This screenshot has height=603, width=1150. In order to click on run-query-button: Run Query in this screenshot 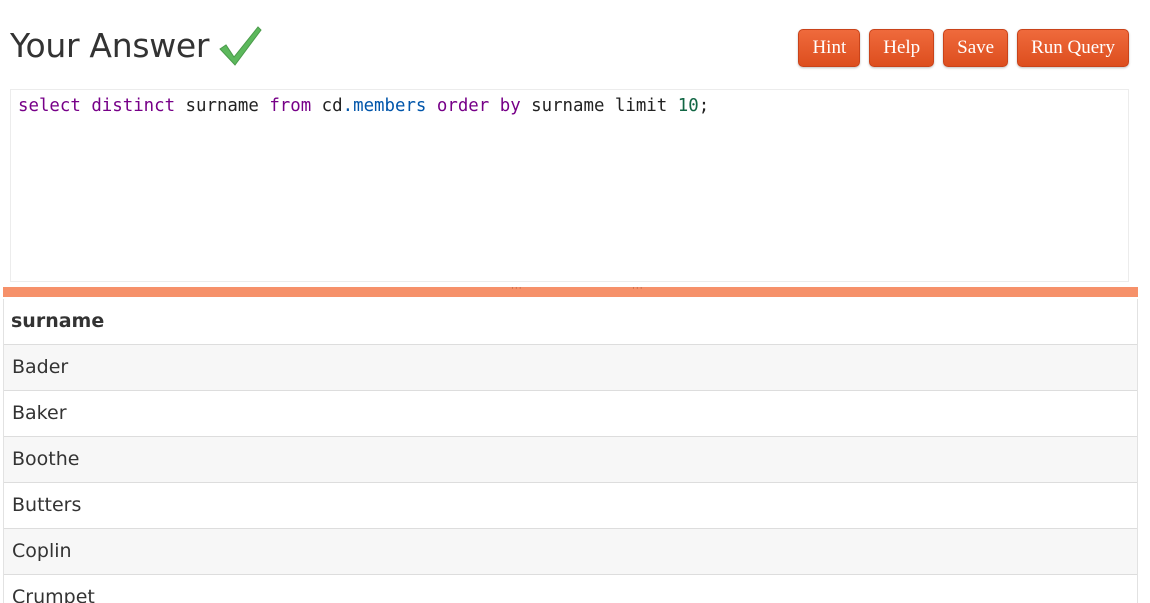, I will do `click(1073, 48)`.